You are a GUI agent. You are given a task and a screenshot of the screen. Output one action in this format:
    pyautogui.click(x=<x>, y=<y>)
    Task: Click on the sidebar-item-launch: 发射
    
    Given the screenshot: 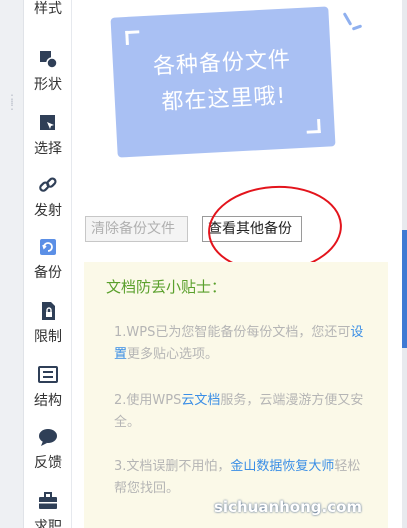 What is the action you would take?
    pyautogui.click(x=48, y=204)
    